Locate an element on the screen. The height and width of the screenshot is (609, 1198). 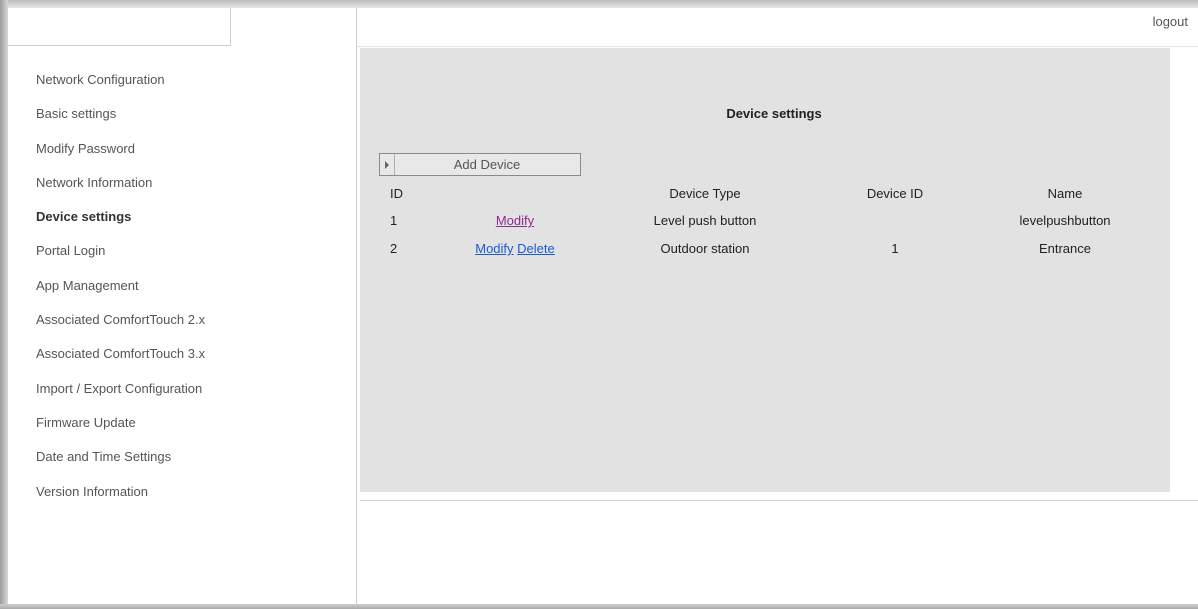
add-device-label: Add Device is located at coordinates (487, 164).